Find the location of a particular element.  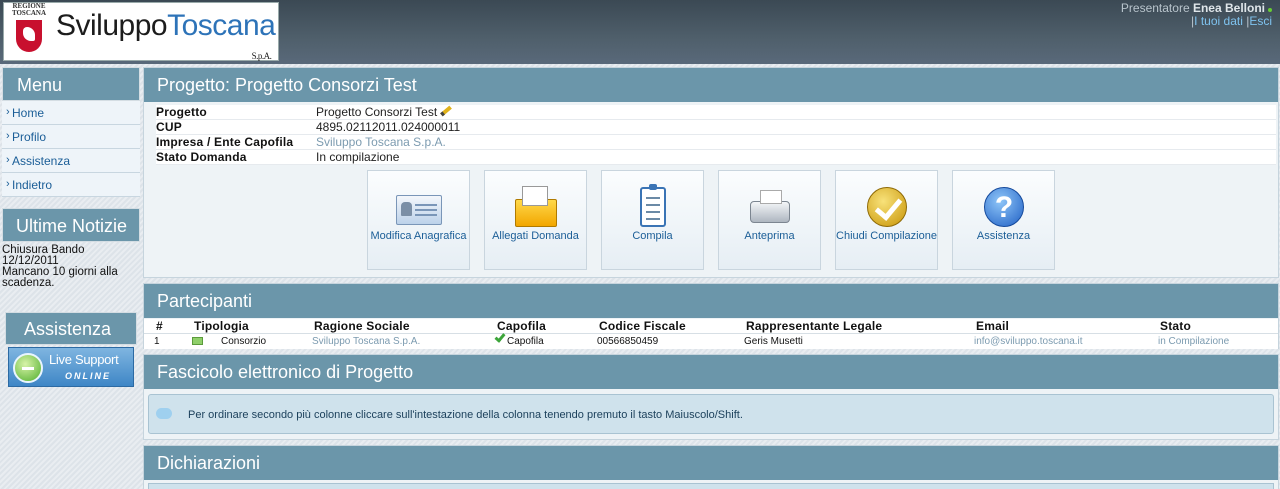

clipboard-icon is located at coordinates (653, 206).